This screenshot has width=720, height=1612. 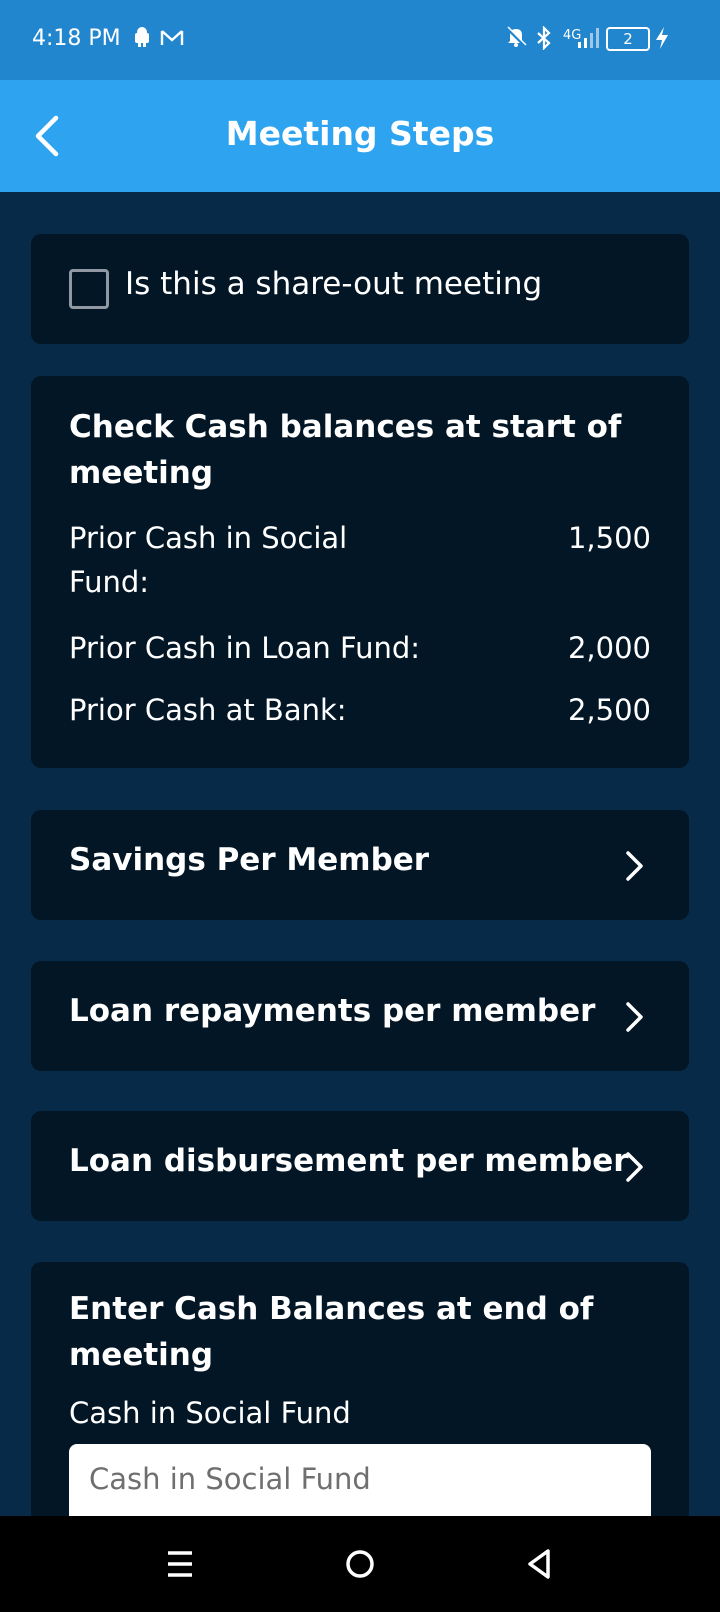 I want to click on bank-value: 2,500, so click(x=609, y=710).